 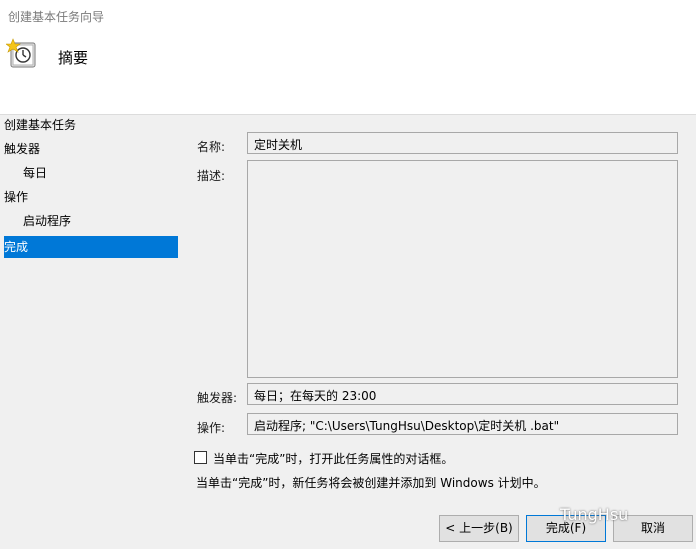 What do you see at coordinates (73, 58) in the screenshot?
I see `page-title: 摘要` at bounding box center [73, 58].